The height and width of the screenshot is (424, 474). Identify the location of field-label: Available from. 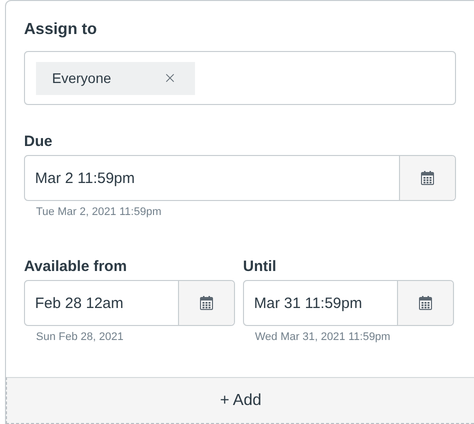
(76, 266).